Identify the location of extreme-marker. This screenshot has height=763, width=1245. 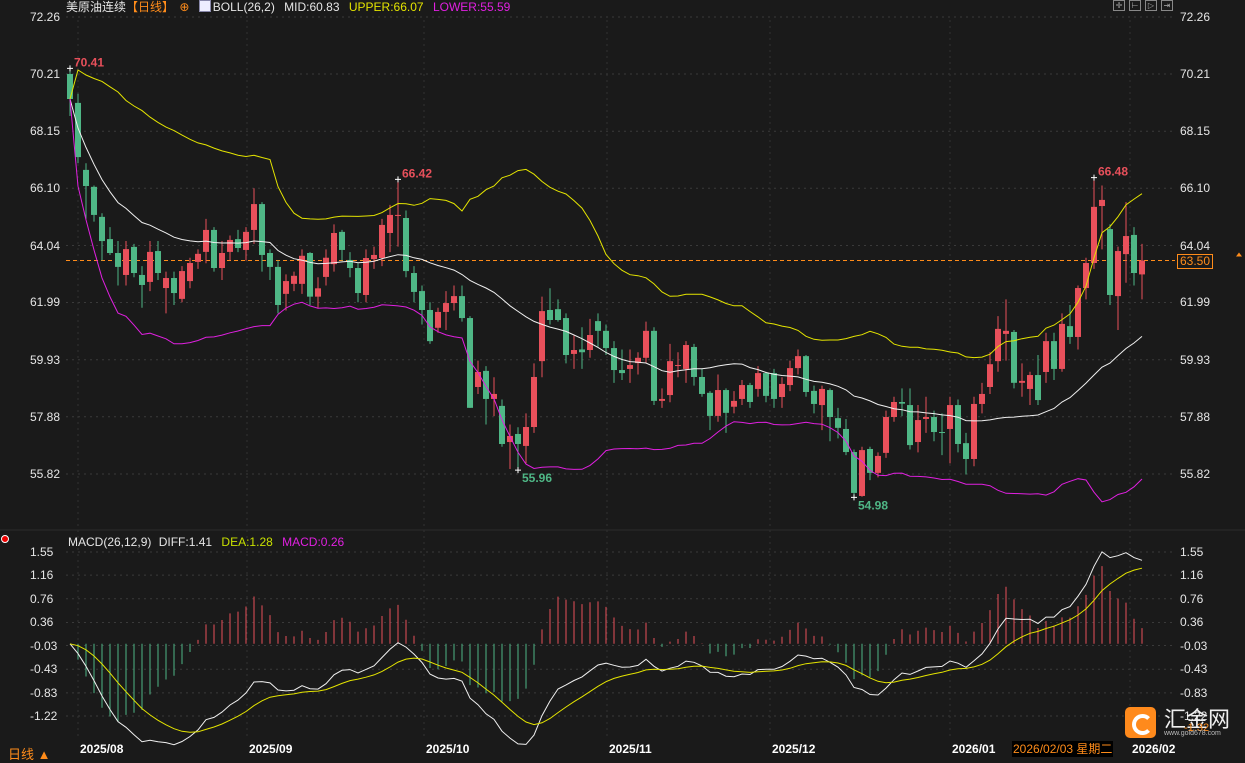
(1094, 177).